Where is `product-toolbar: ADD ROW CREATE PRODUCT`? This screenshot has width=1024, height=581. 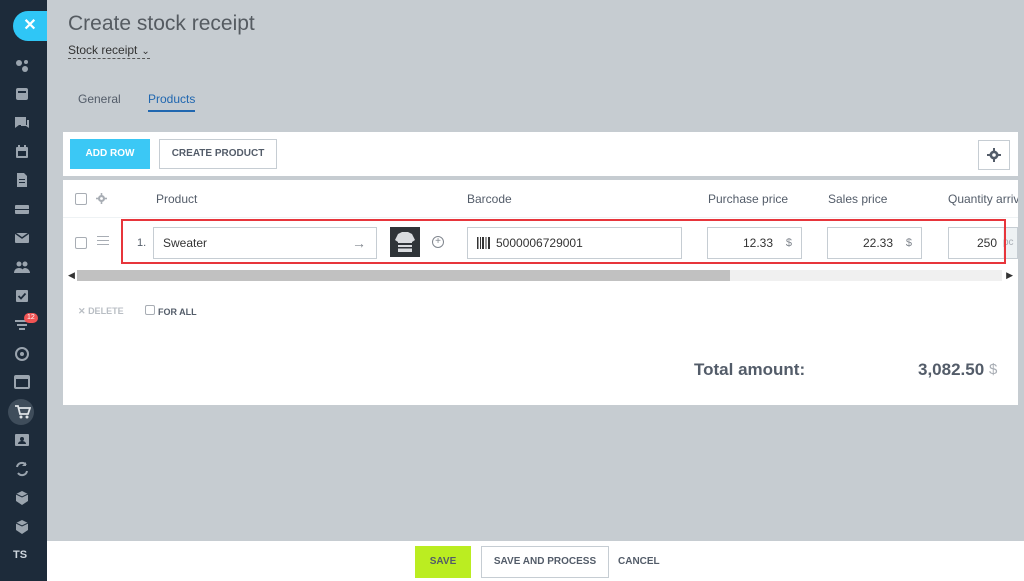 product-toolbar: ADD ROW CREATE PRODUCT is located at coordinates (540, 154).